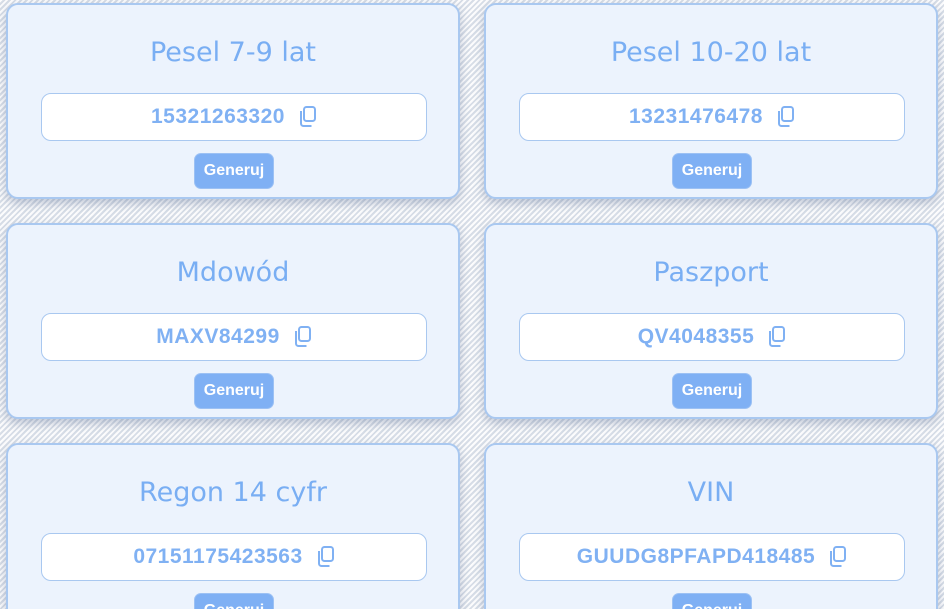 Image resolution: width=944 pixels, height=609 pixels. I want to click on generated-value-field: 07151175423563, so click(234, 557).